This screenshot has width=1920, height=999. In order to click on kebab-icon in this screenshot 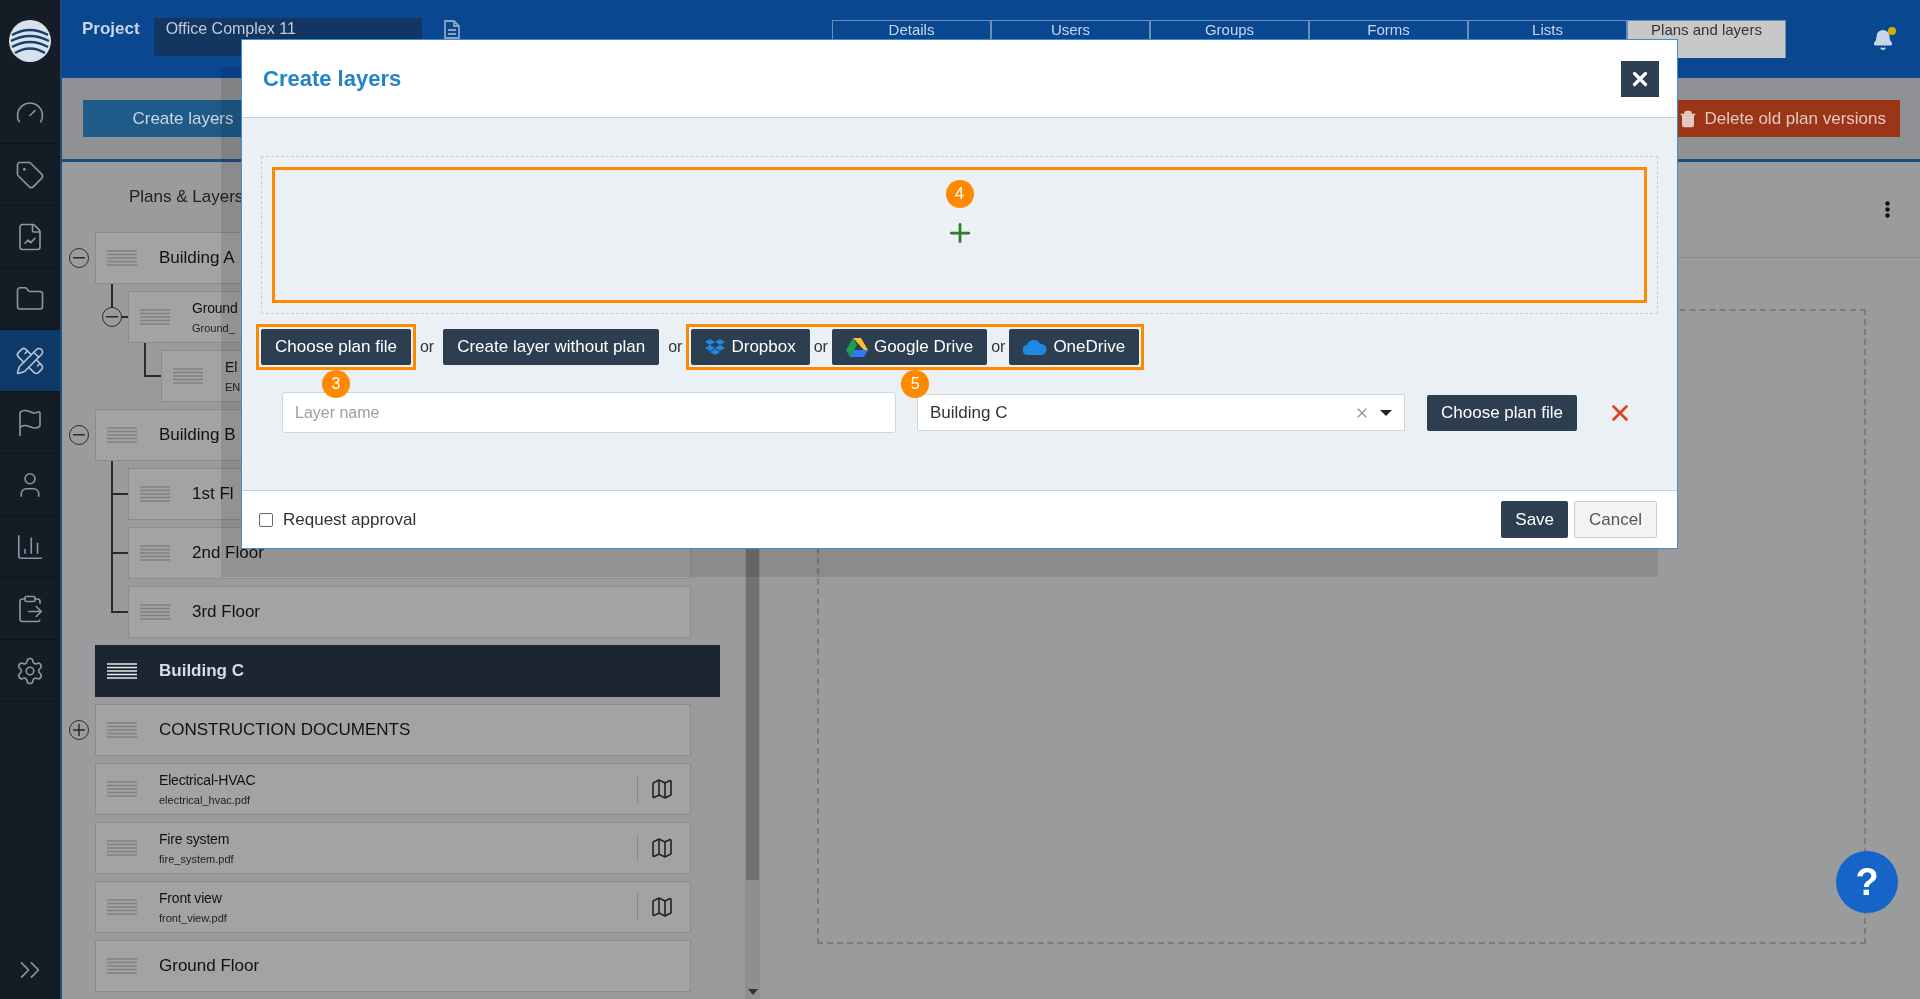, I will do `click(1887, 209)`.